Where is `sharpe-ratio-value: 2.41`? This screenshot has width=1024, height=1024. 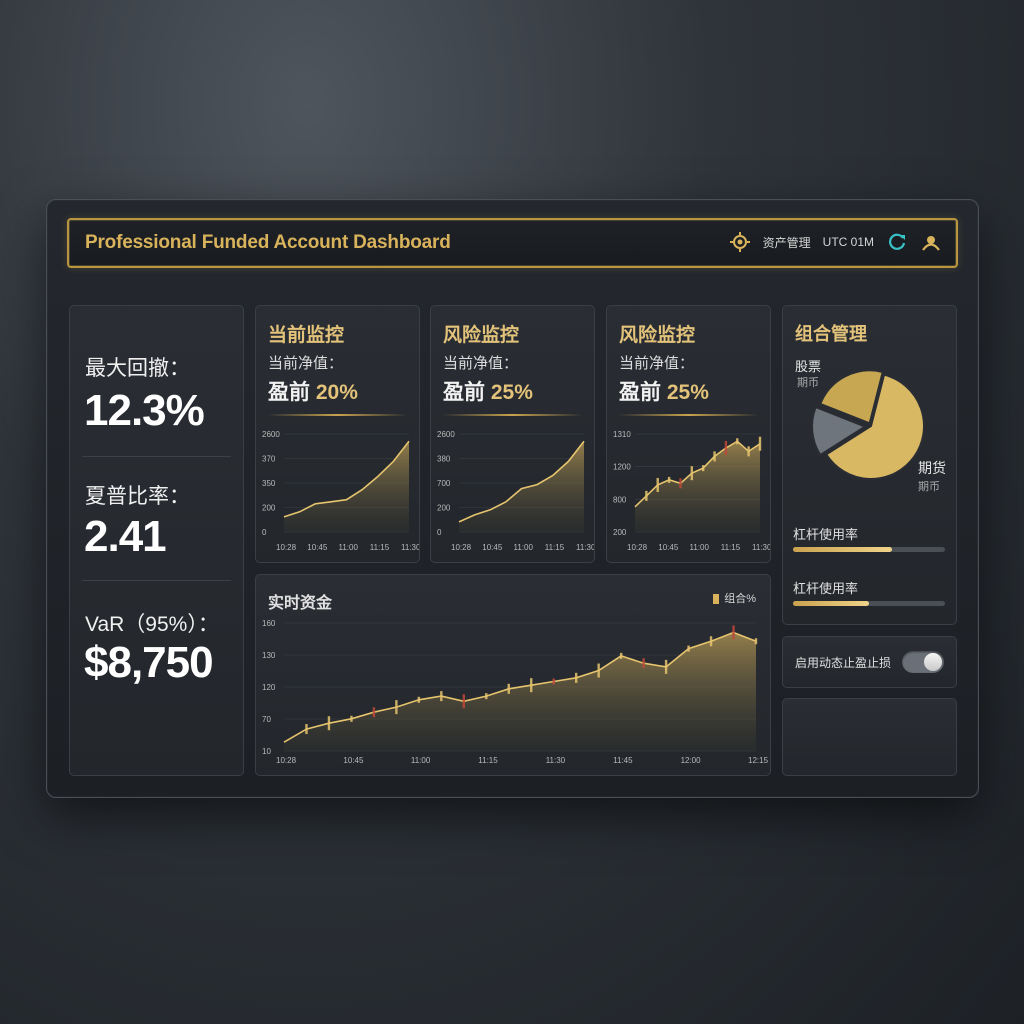
sharpe-ratio-value: 2.41 is located at coordinates (125, 536).